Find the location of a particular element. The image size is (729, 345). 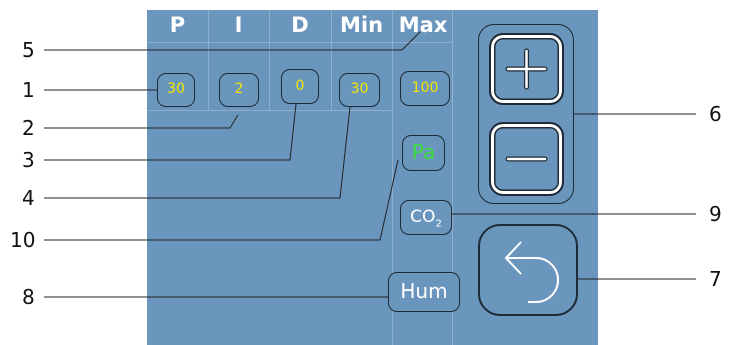

callout-9: 9 is located at coordinates (715, 214).